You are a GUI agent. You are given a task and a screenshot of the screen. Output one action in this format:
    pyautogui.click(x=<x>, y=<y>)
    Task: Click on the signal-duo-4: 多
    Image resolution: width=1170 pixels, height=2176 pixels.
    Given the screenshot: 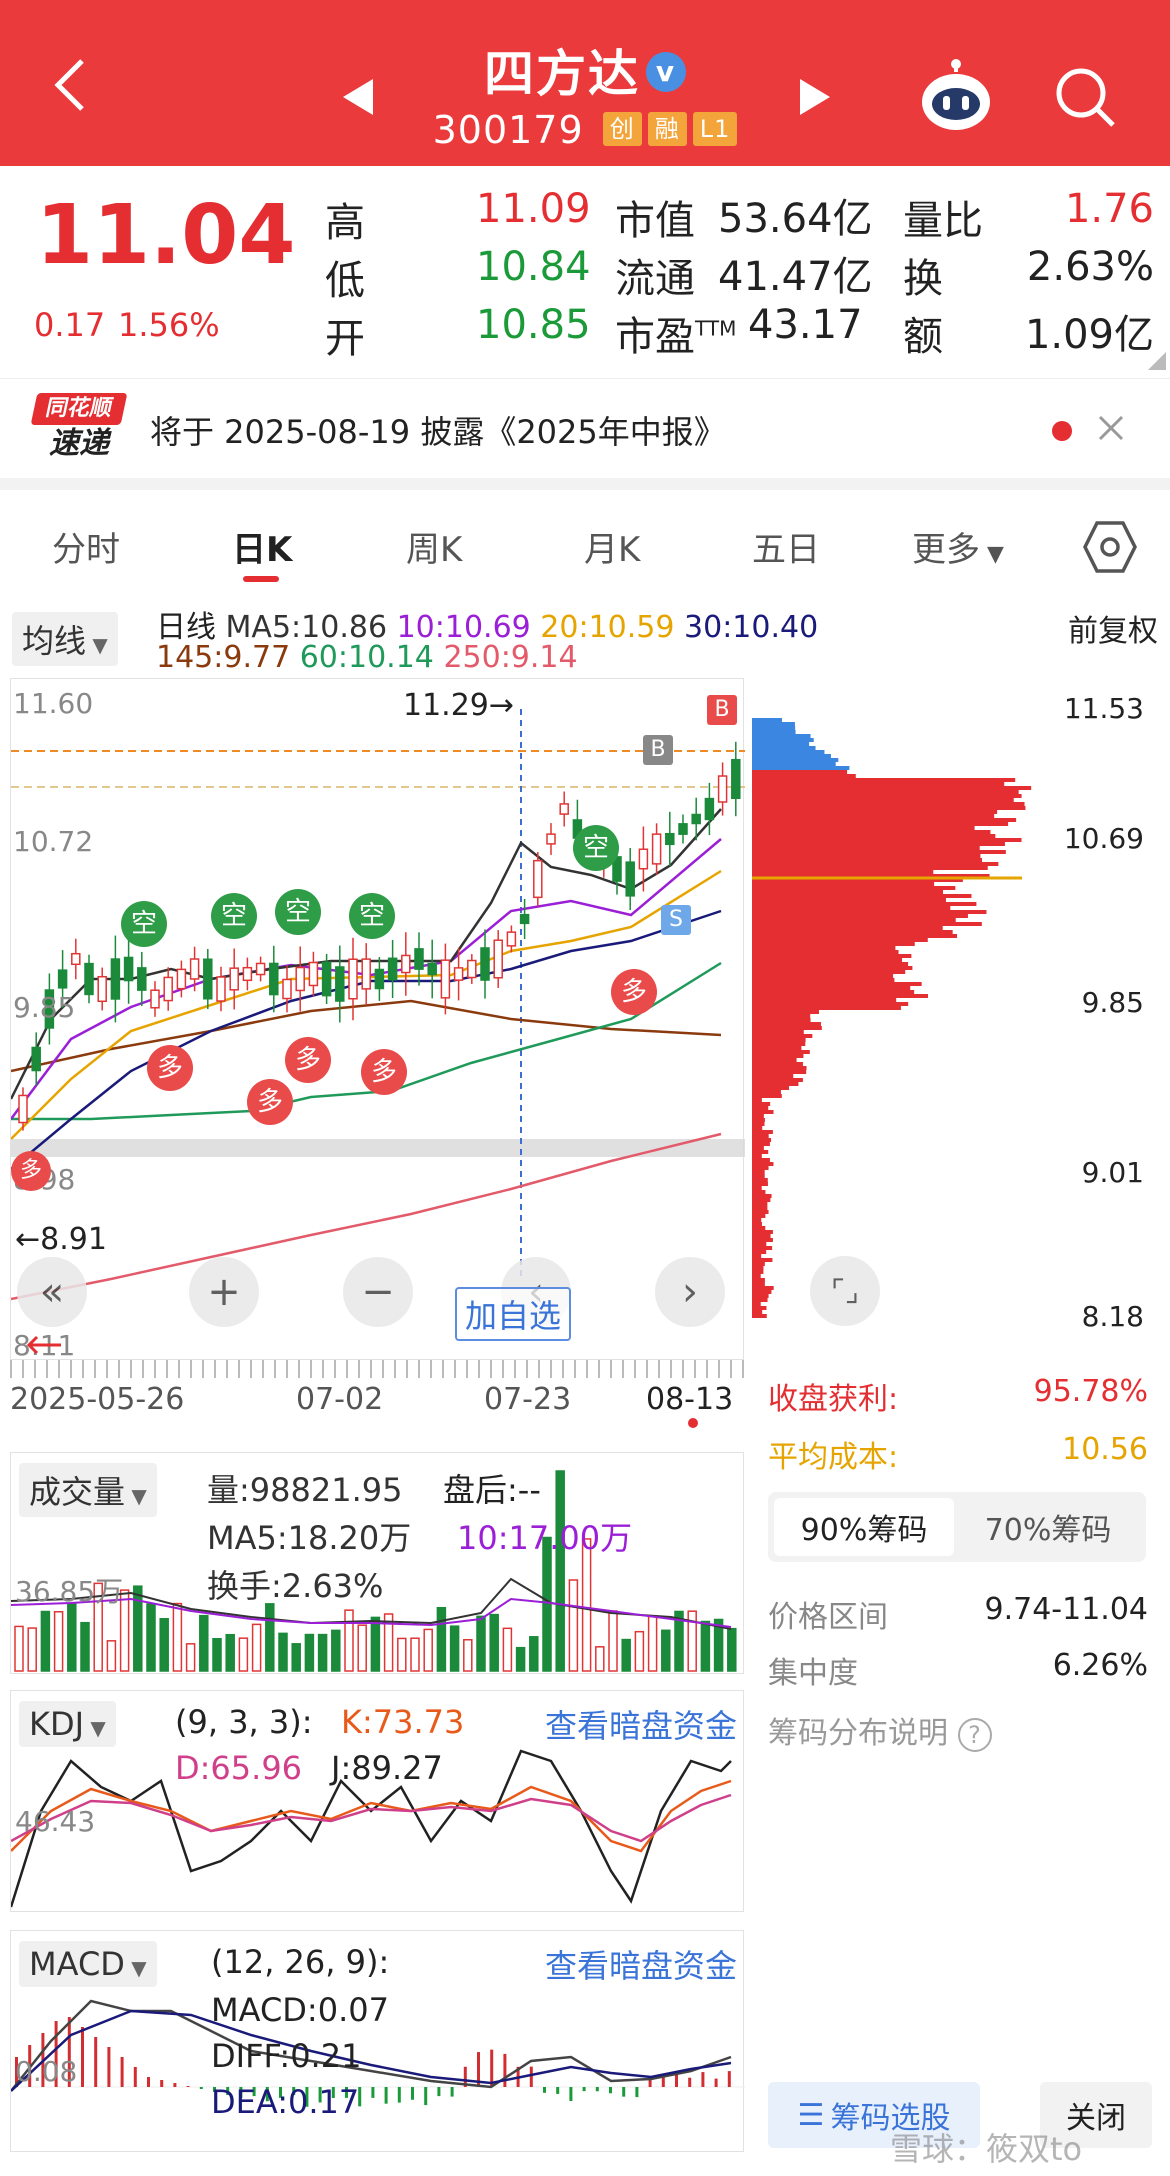 What is the action you would take?
    pyautogui.click(x=384, y=1072)
    